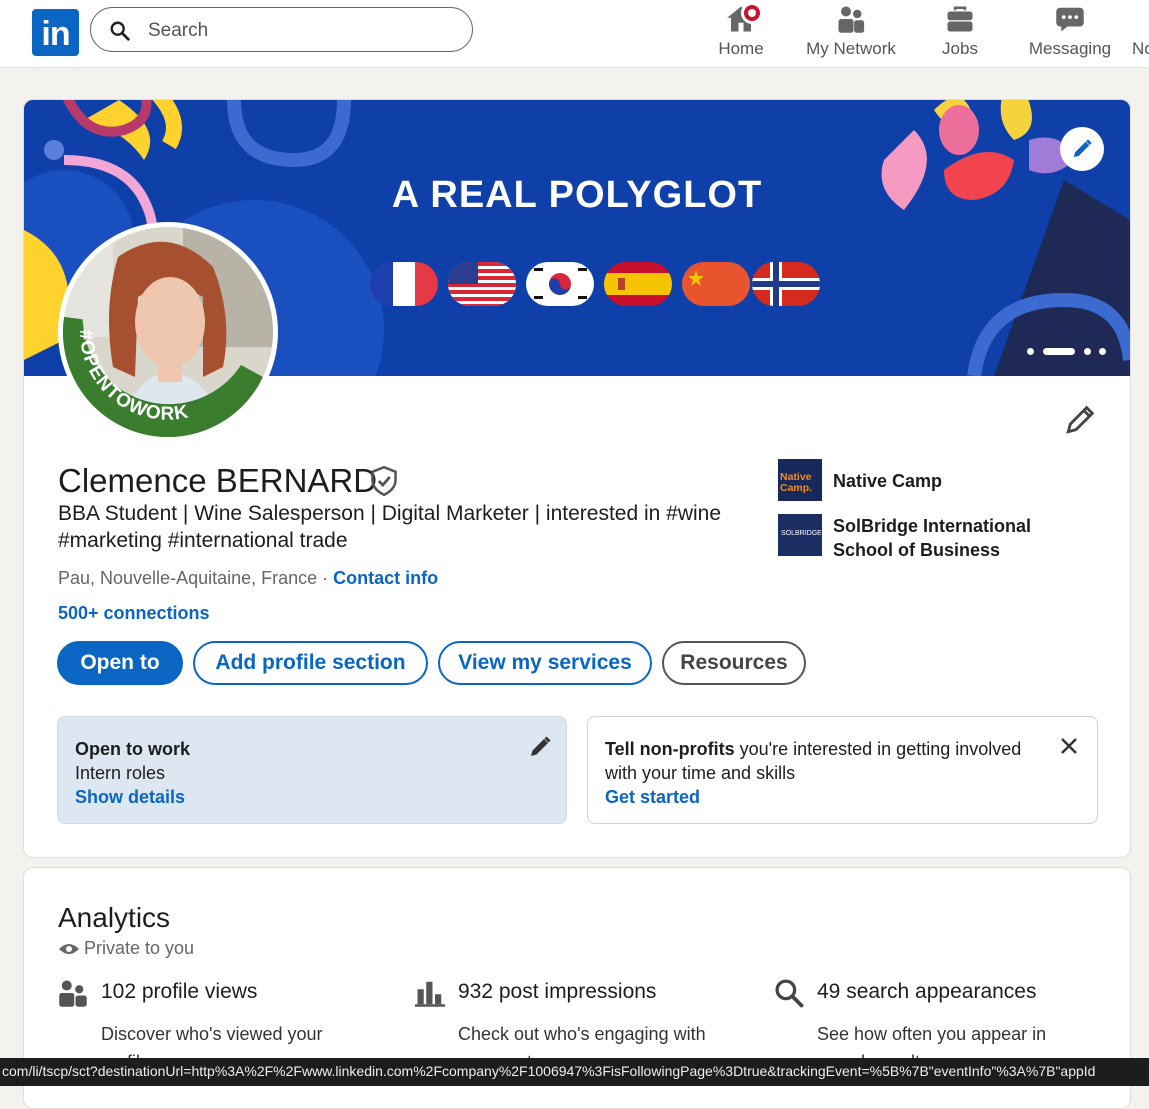  Describe the element at coordinates (482, 284) in the screenshot. I see `usa-flag` at that location.